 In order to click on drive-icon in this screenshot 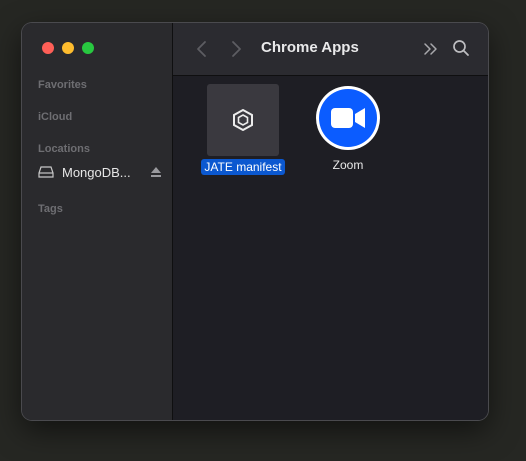, I will do `click(46, 172)`.